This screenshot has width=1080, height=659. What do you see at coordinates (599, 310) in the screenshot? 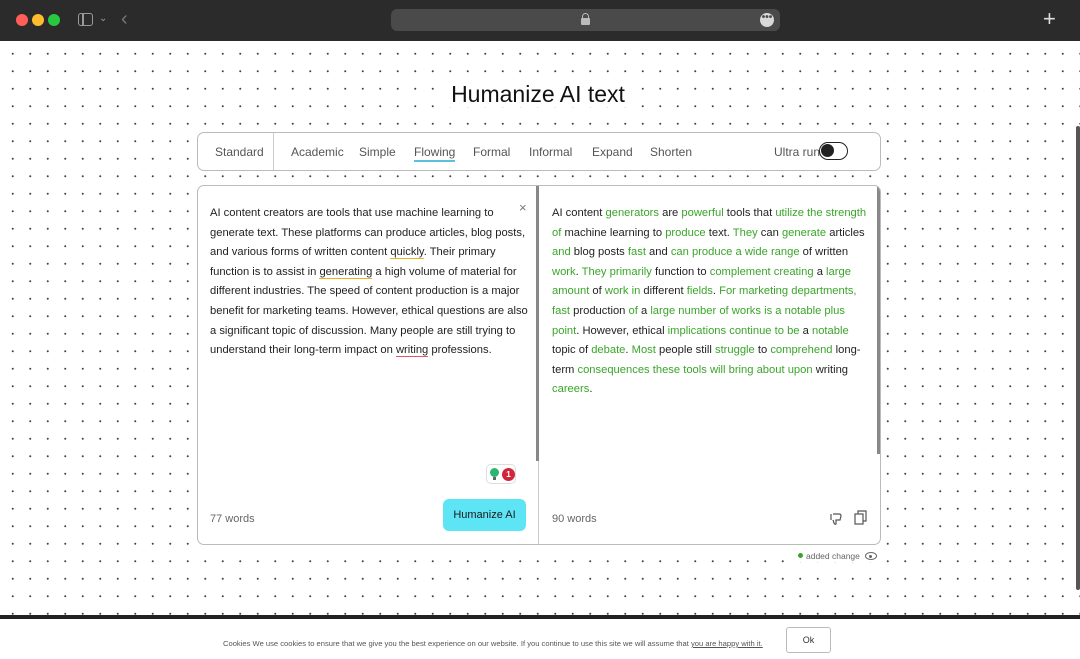
I see `text-segment: production` at bounding box center [599, 310].